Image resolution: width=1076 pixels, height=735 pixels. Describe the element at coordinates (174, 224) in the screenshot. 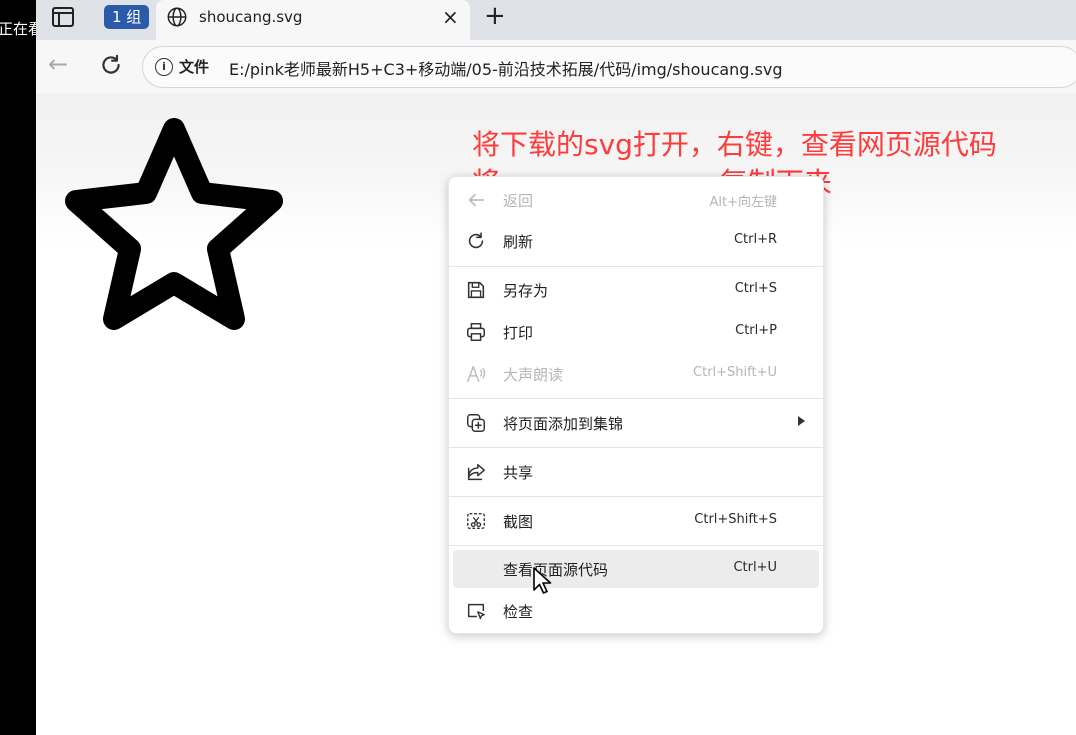

I see `star-icon` at that location.